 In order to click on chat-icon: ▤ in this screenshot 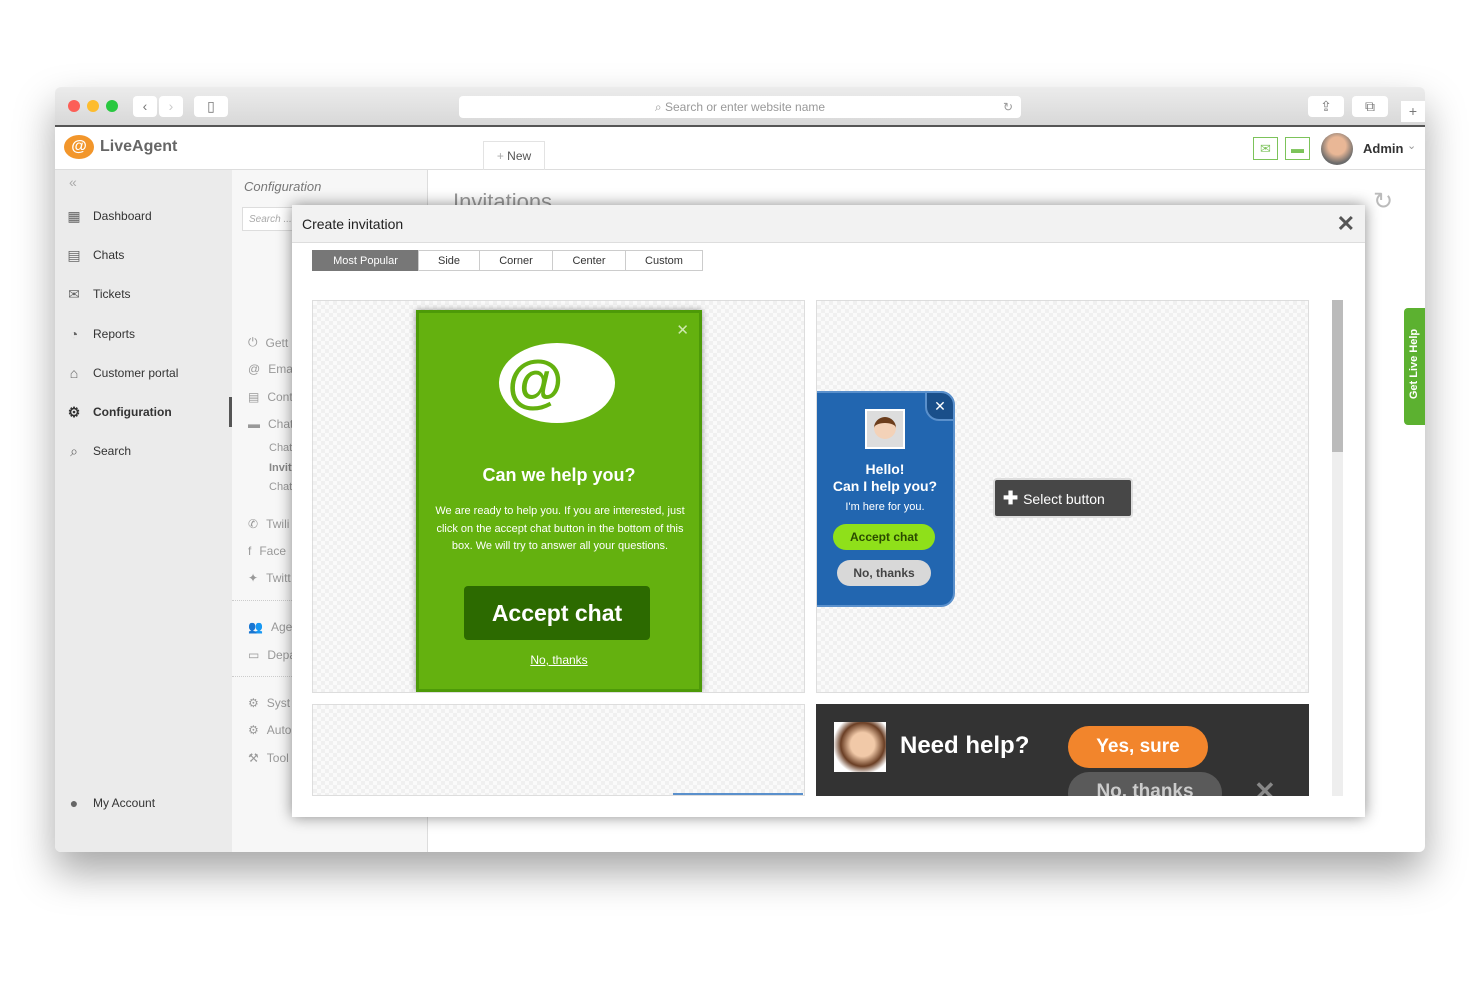, I will do `click(74, 255)`.